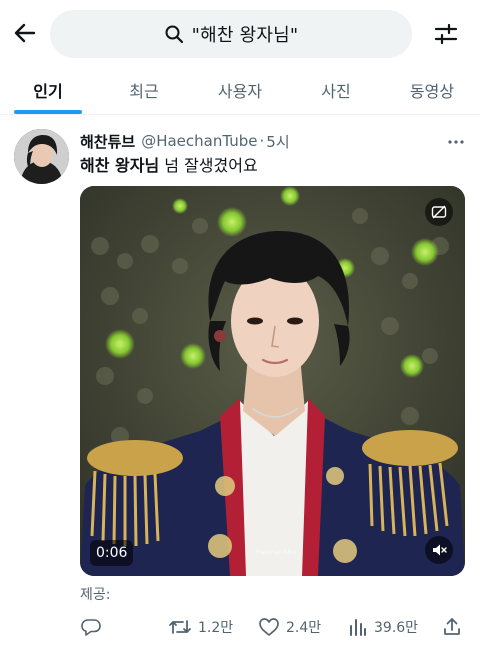  I want to click on tab-top: 인기, so click(48, 90).